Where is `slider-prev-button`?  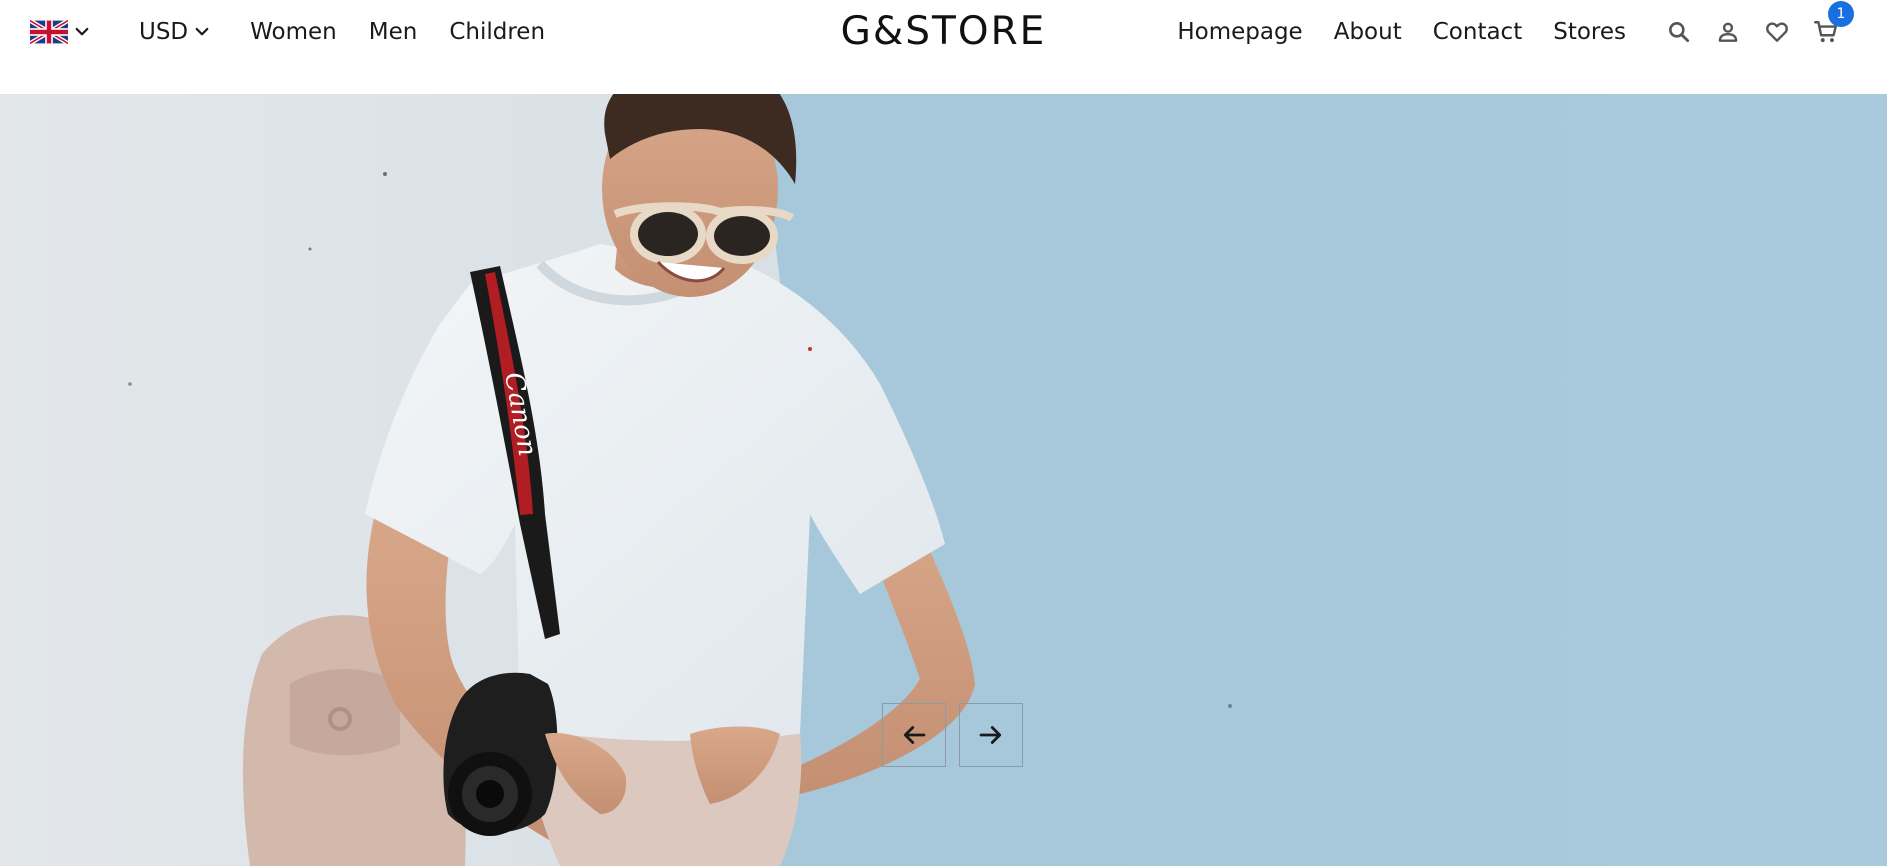 slider-prev-button is located at coordinates (914, 735).